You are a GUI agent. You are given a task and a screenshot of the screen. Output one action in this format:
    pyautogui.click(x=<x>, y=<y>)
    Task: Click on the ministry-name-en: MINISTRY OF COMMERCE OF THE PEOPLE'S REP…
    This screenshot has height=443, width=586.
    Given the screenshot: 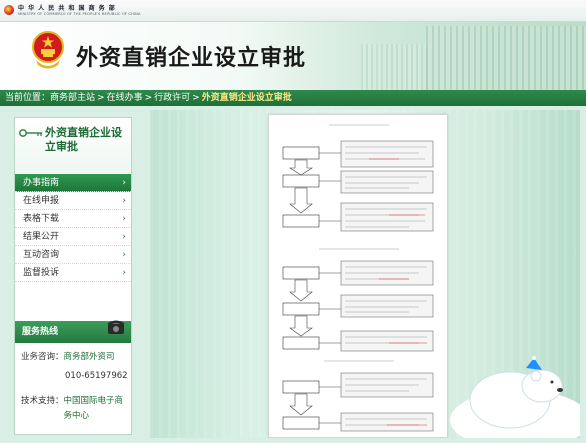 What is the action you would take?
    pyautogui.click(x=79, y=14)
    